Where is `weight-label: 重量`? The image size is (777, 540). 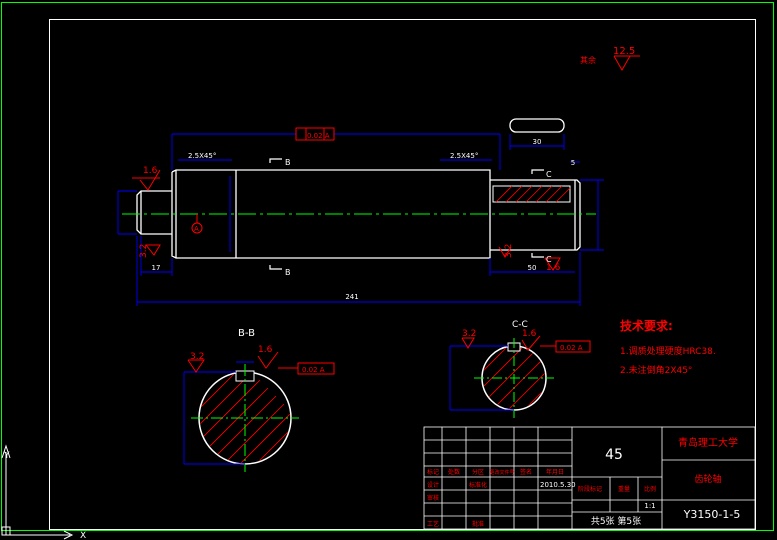
weight-label: 重量 is located at coordinates (624, 489).